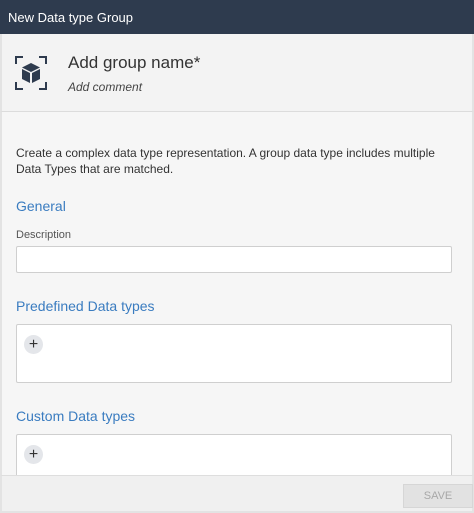  I want to click on custom-section-title: Custom Data types, so click(76, 416).